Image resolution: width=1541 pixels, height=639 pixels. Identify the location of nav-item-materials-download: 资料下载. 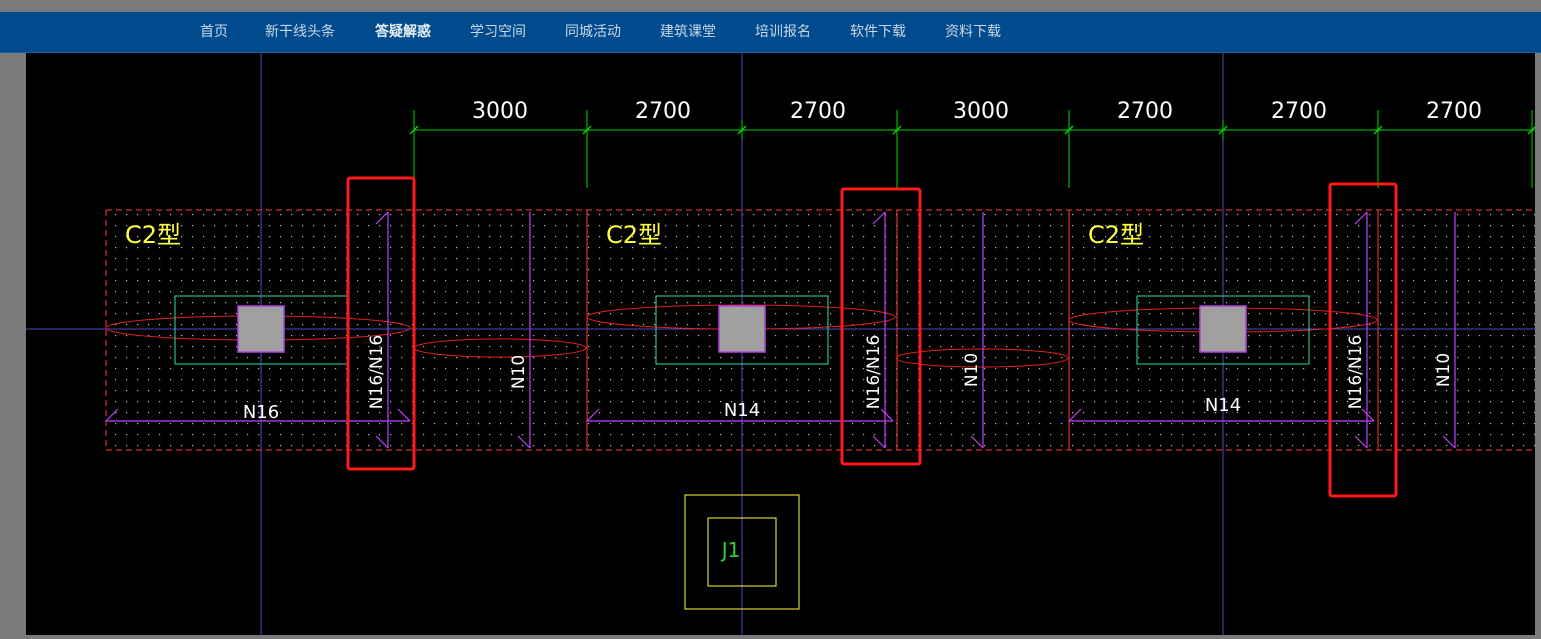
(973, 32).